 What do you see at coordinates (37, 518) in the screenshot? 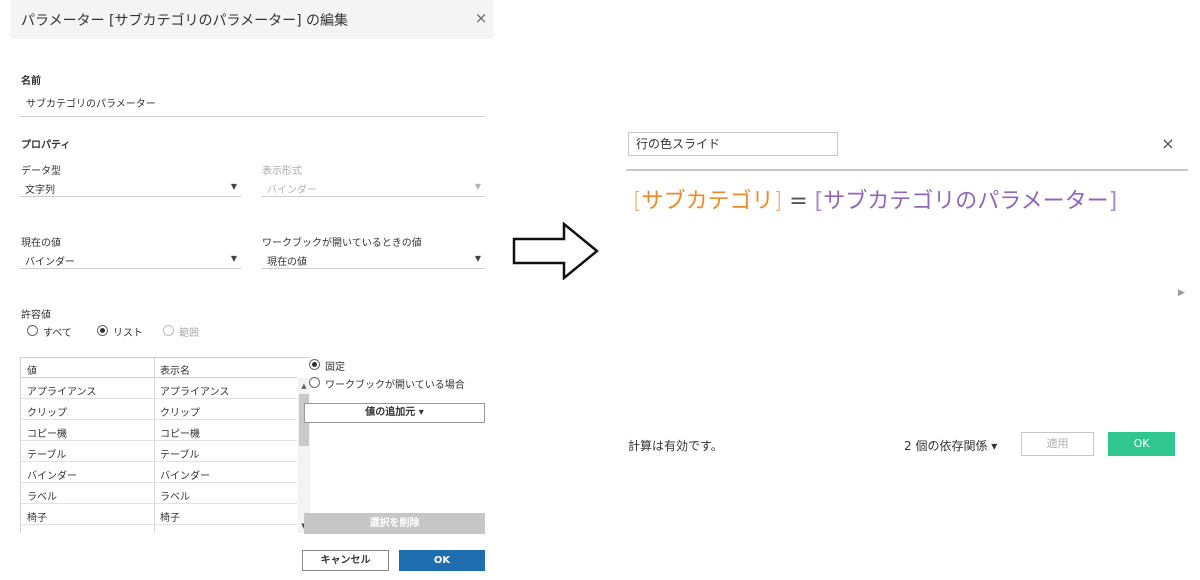
I see `cell-value: 椅子` at bounding box center [37, 518].